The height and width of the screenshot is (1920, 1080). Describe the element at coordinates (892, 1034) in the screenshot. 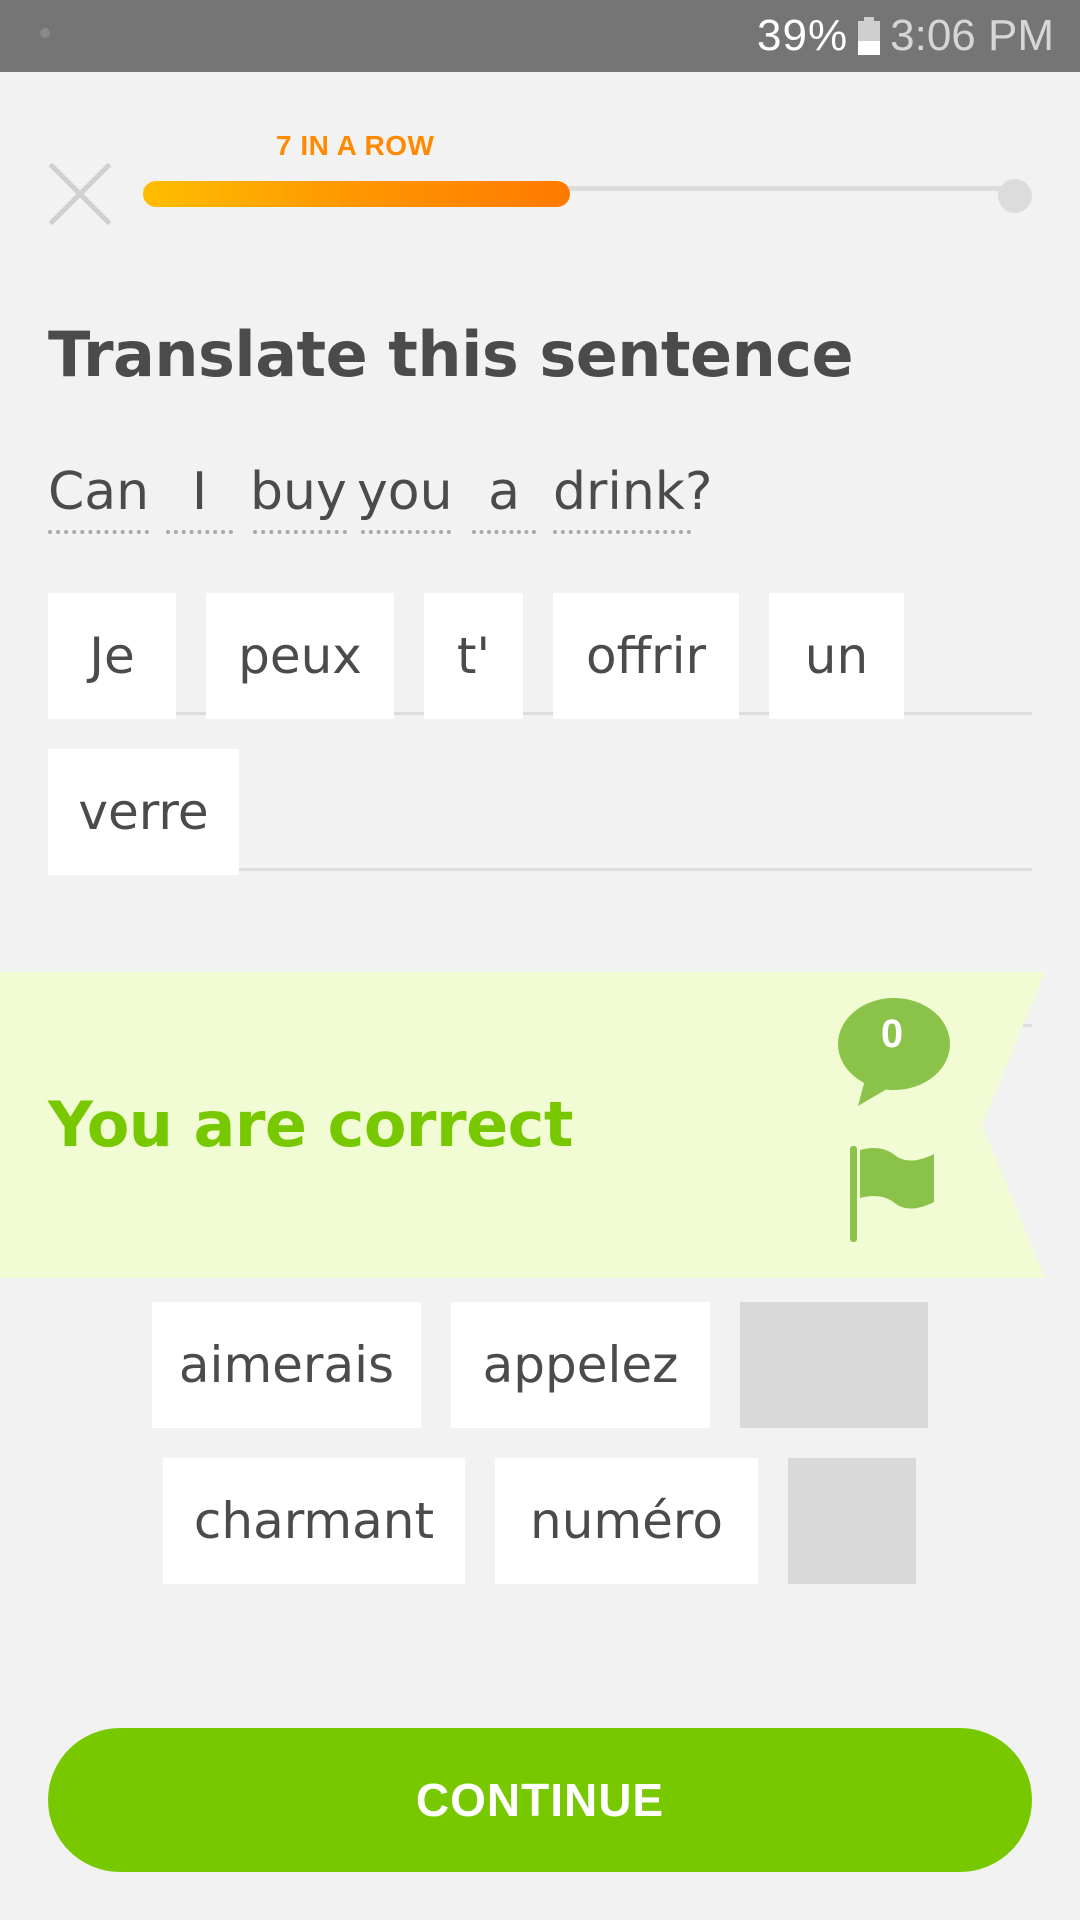

I see `comment-count: 0` at that location.